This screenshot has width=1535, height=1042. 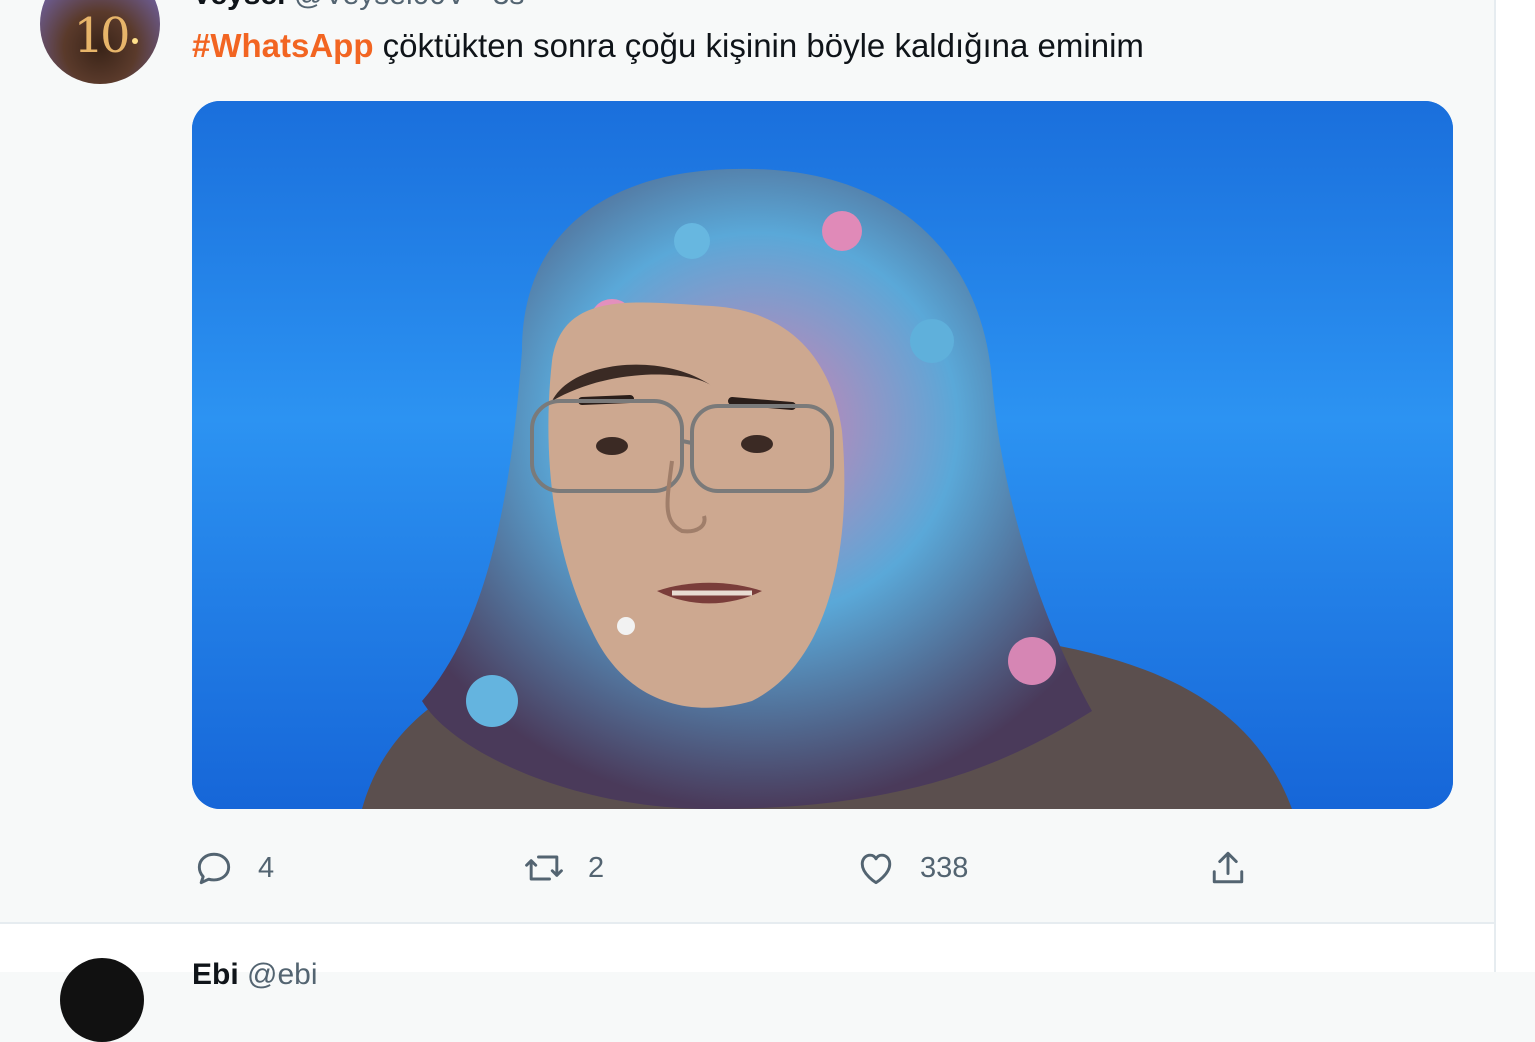 What do you see at coordinates (747, 983) in the screenshot?
I see `next-tweet-card: Ebi @ebi` at bounding box center [747, 983].